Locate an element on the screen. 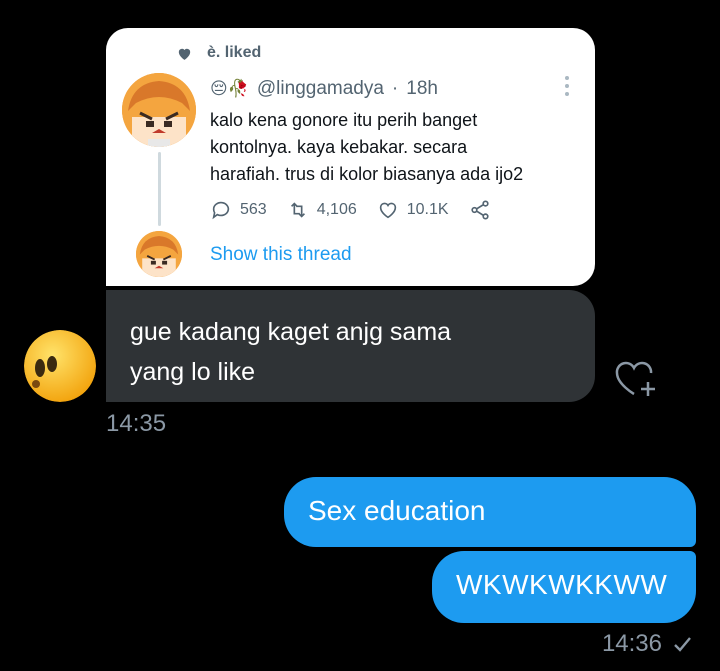 The height and width of the screenshot is (671, 720). heart-icon is located at coordinates (184, 54).